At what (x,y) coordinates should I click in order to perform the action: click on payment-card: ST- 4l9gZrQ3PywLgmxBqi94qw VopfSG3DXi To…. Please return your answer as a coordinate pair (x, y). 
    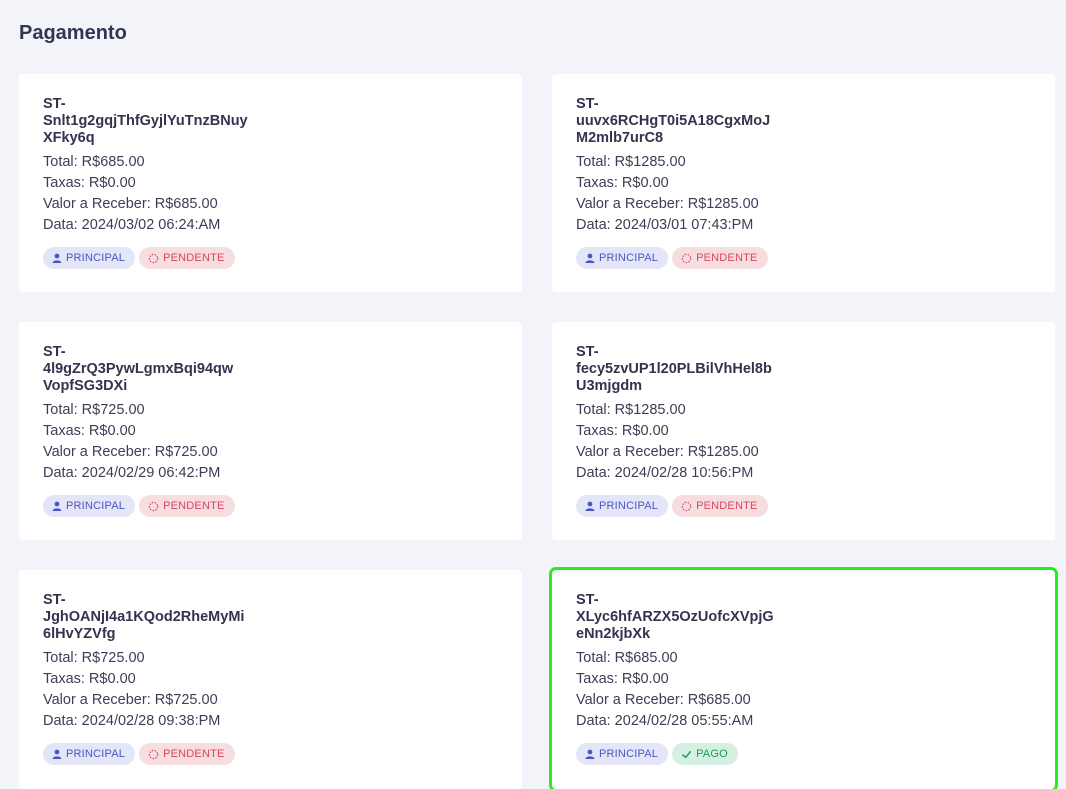
    Looking at the image, I should click on (270, 431).